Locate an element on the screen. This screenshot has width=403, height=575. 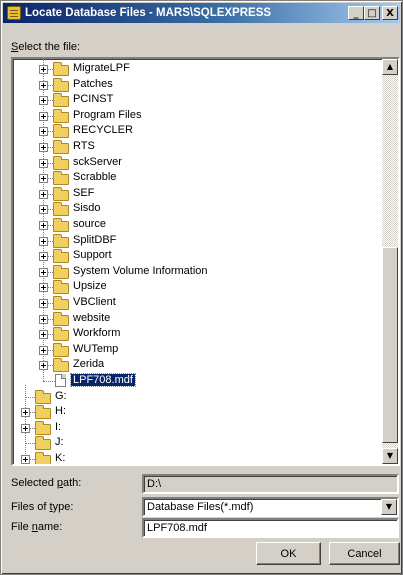
tree-item-label: WUTemp is located at coordinates (96, 348).